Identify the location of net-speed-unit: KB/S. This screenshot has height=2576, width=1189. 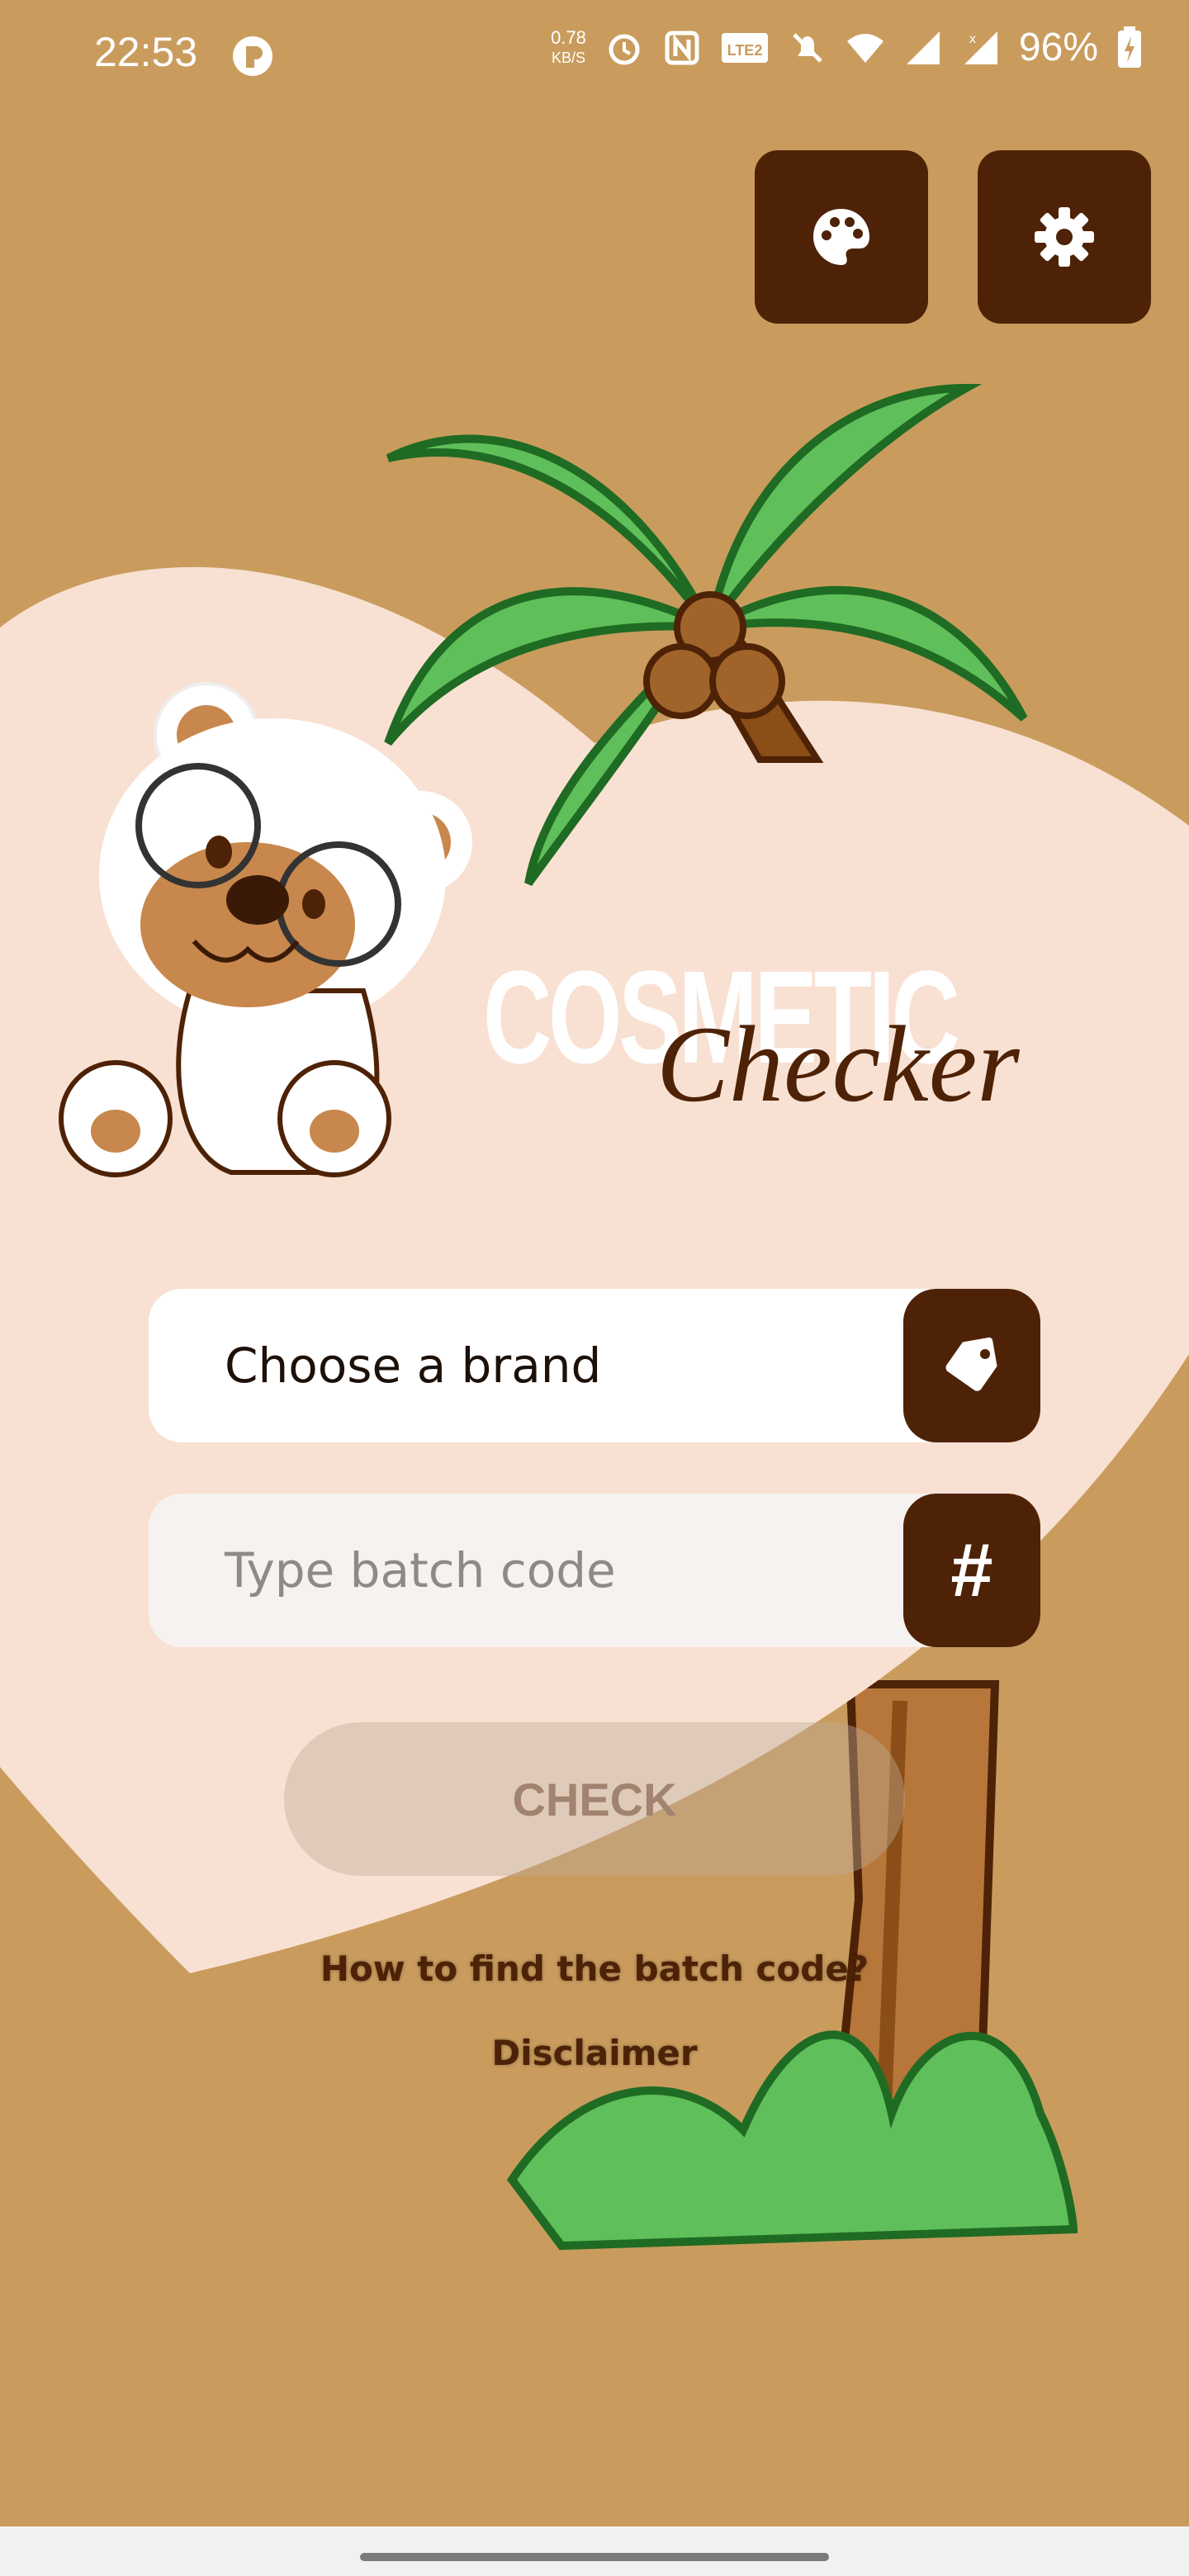
(568, 57).